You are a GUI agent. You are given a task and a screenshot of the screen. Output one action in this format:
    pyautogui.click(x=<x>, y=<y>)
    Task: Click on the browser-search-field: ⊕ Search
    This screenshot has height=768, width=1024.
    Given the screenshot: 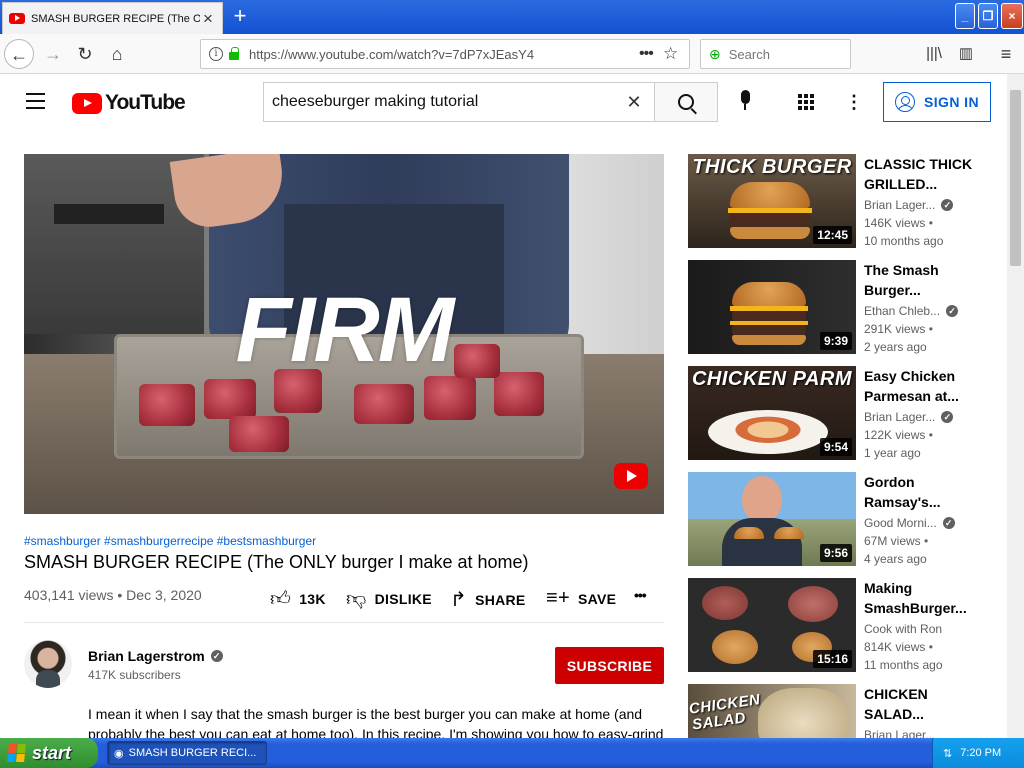 What is the action you would take?
    pyautogui.click(x=775, y=54)
    